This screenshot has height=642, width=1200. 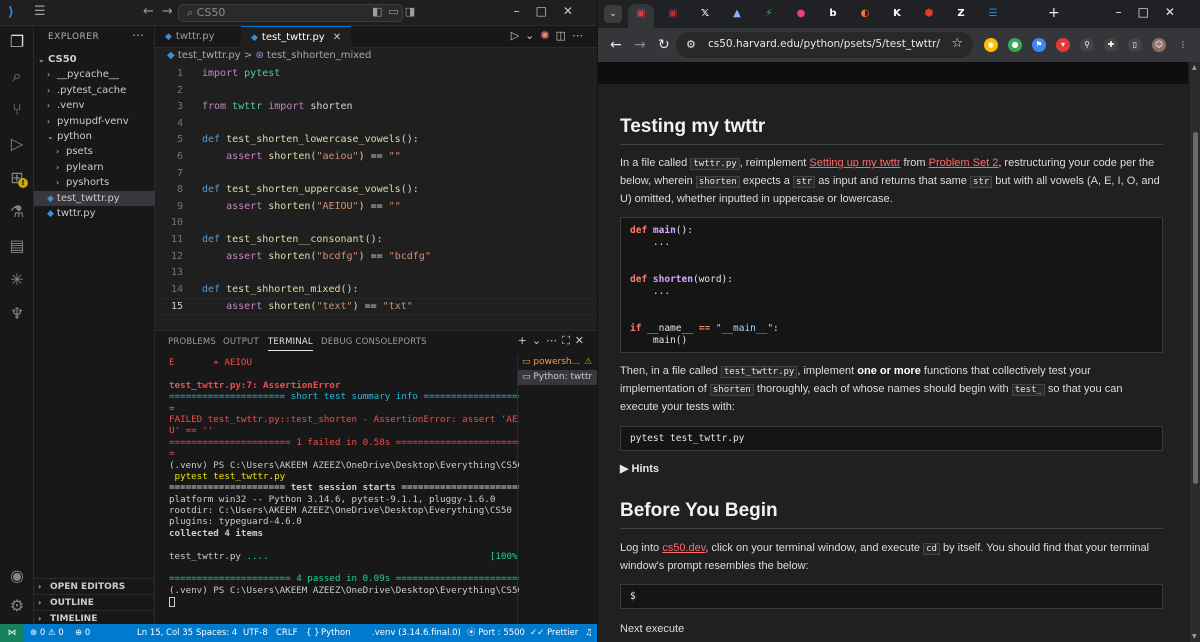 I want to click on code-line: 3 from twttr import shorten, so click(x=376, y=107).